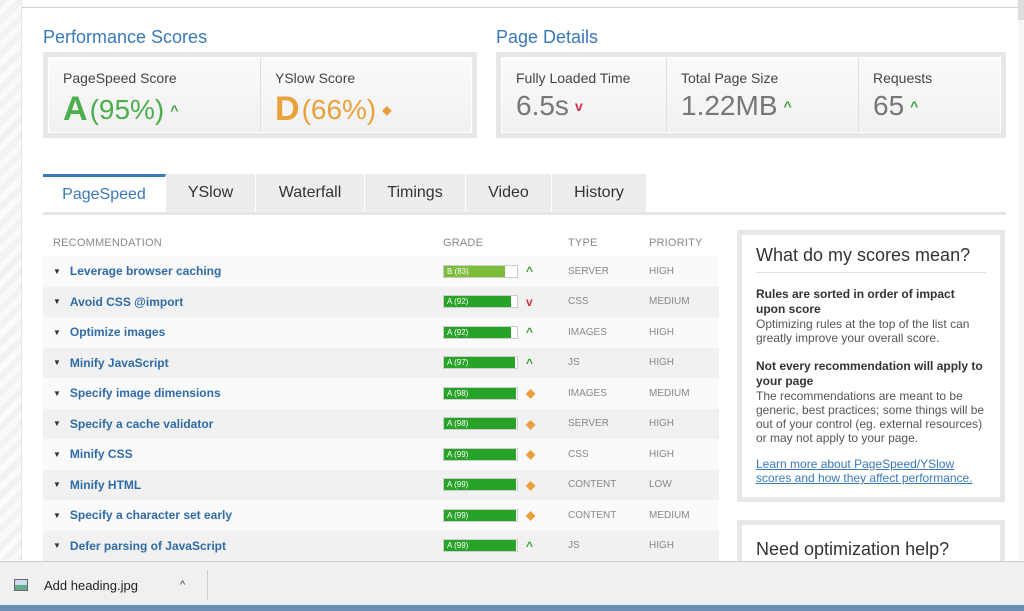 This screenshot has width=1024, height=611. Describe the element at coordinates (117, 332) in the screenshot. I see `recommendation-name: Optimize images` at that location.